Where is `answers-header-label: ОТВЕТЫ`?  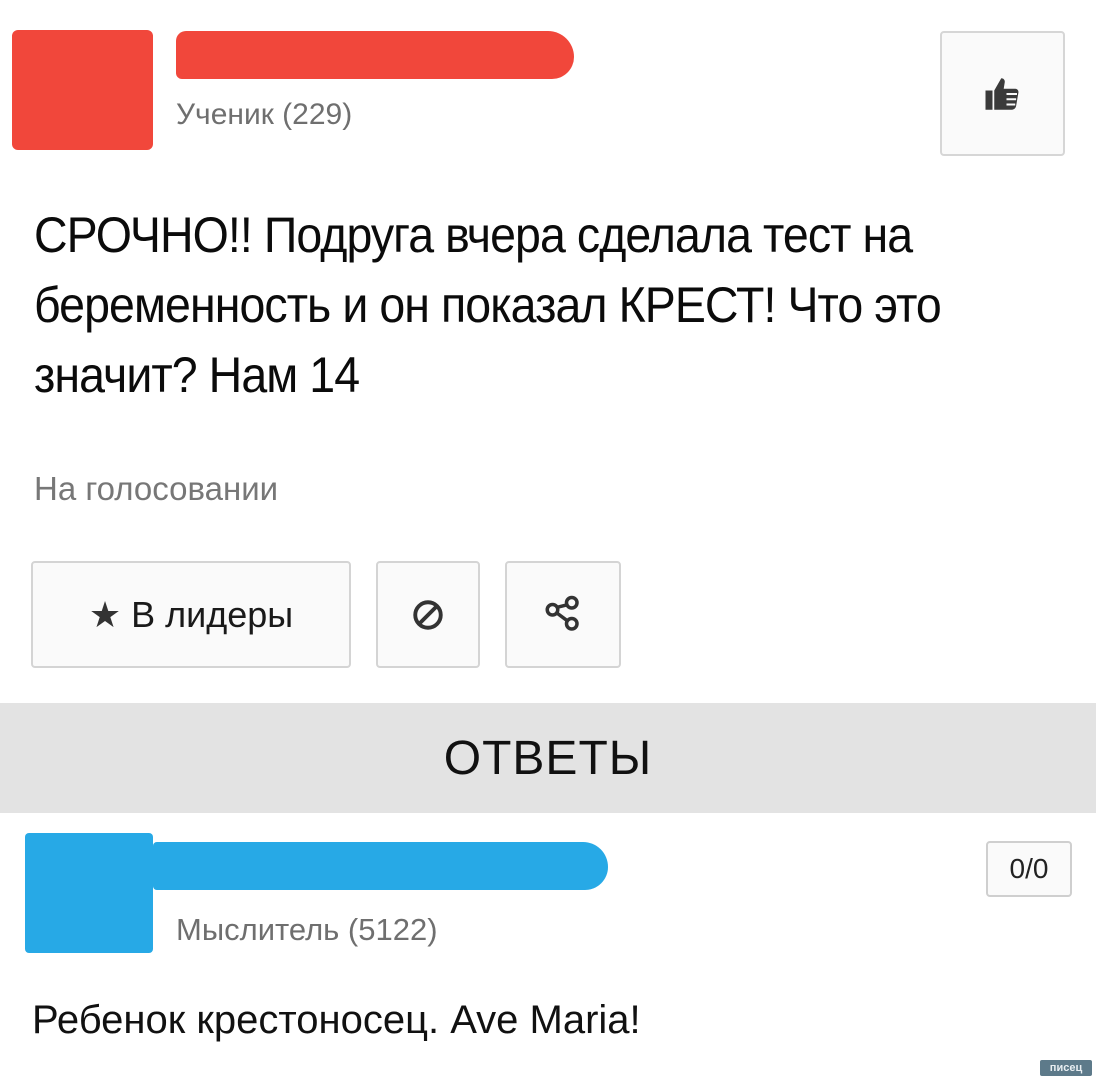 answers-header-label: ОТВЕТЫ is located at coordinates (548, 758).